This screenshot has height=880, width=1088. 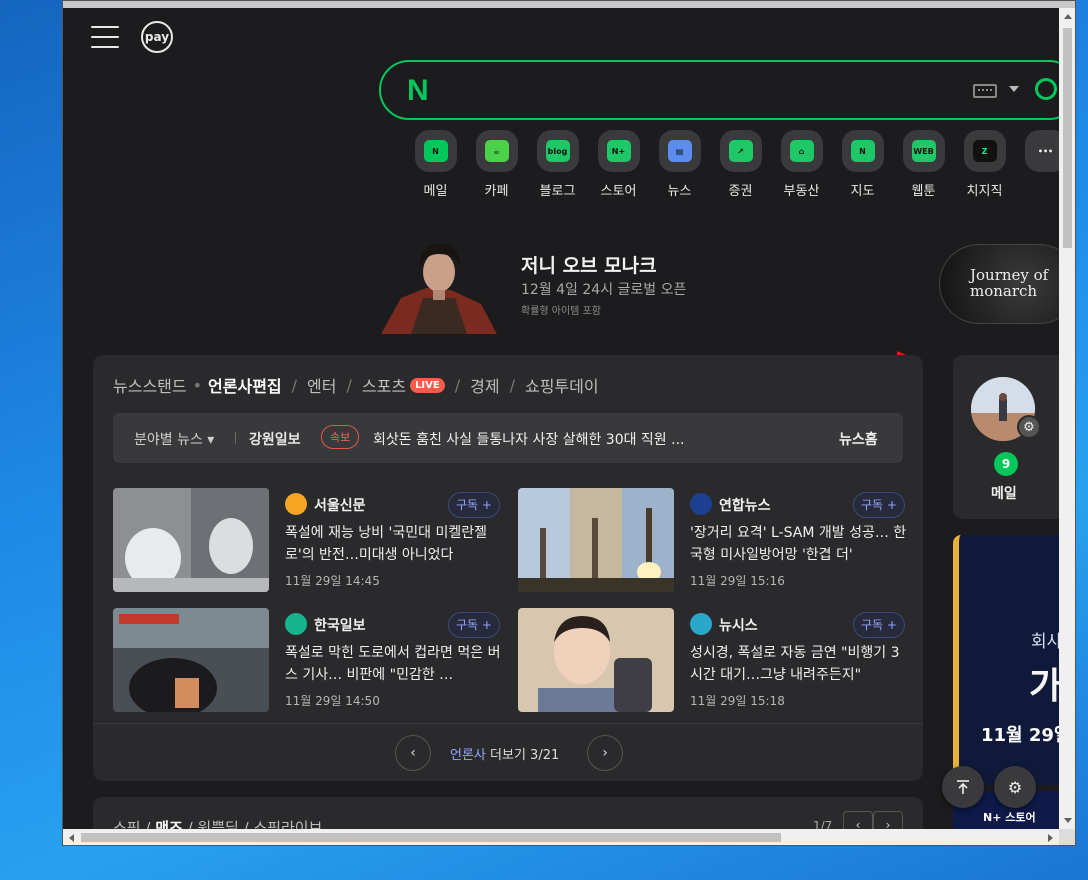 I want to click on tab-newsstand: 뉴스스탠드, so click(x=150, y=385).